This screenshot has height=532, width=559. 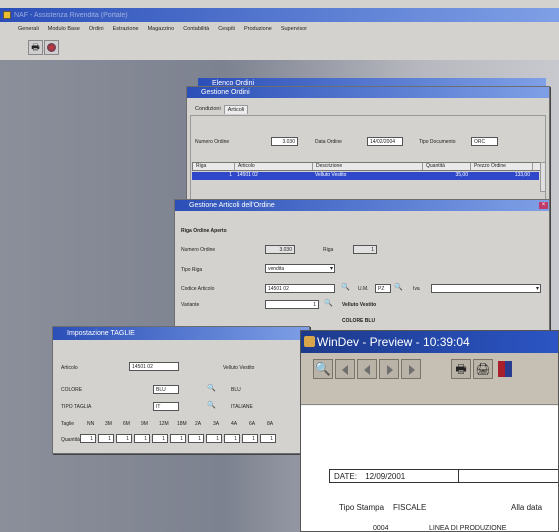 I want to click on print-button: 🖶, so click(x=461, y=369).